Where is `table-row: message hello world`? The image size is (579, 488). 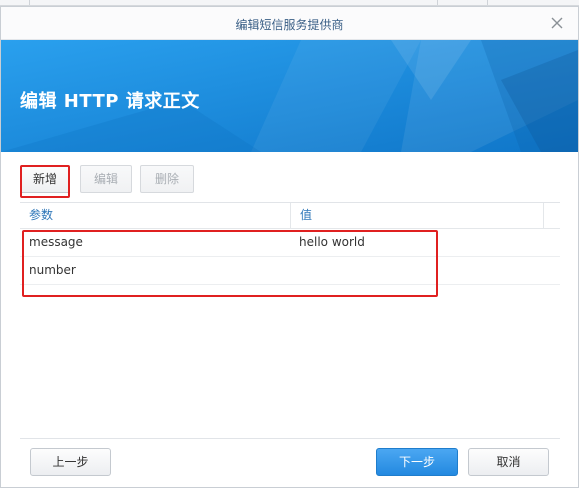 table-row: message hello world is located at coordinates (290, 243).